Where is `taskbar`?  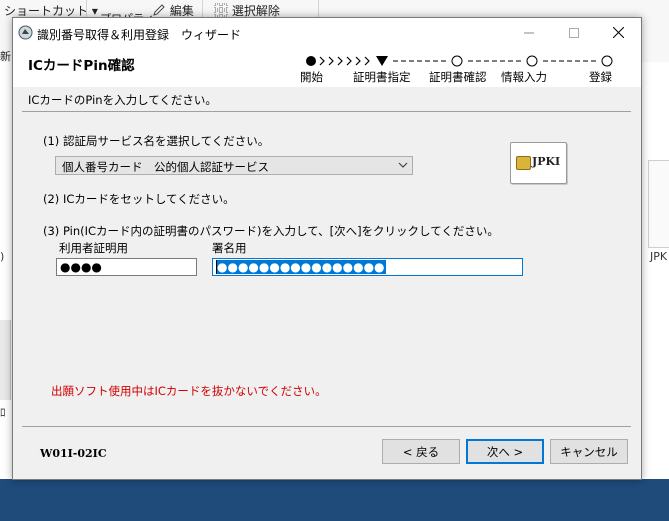
taskbar is located at coordinates (334, 500).